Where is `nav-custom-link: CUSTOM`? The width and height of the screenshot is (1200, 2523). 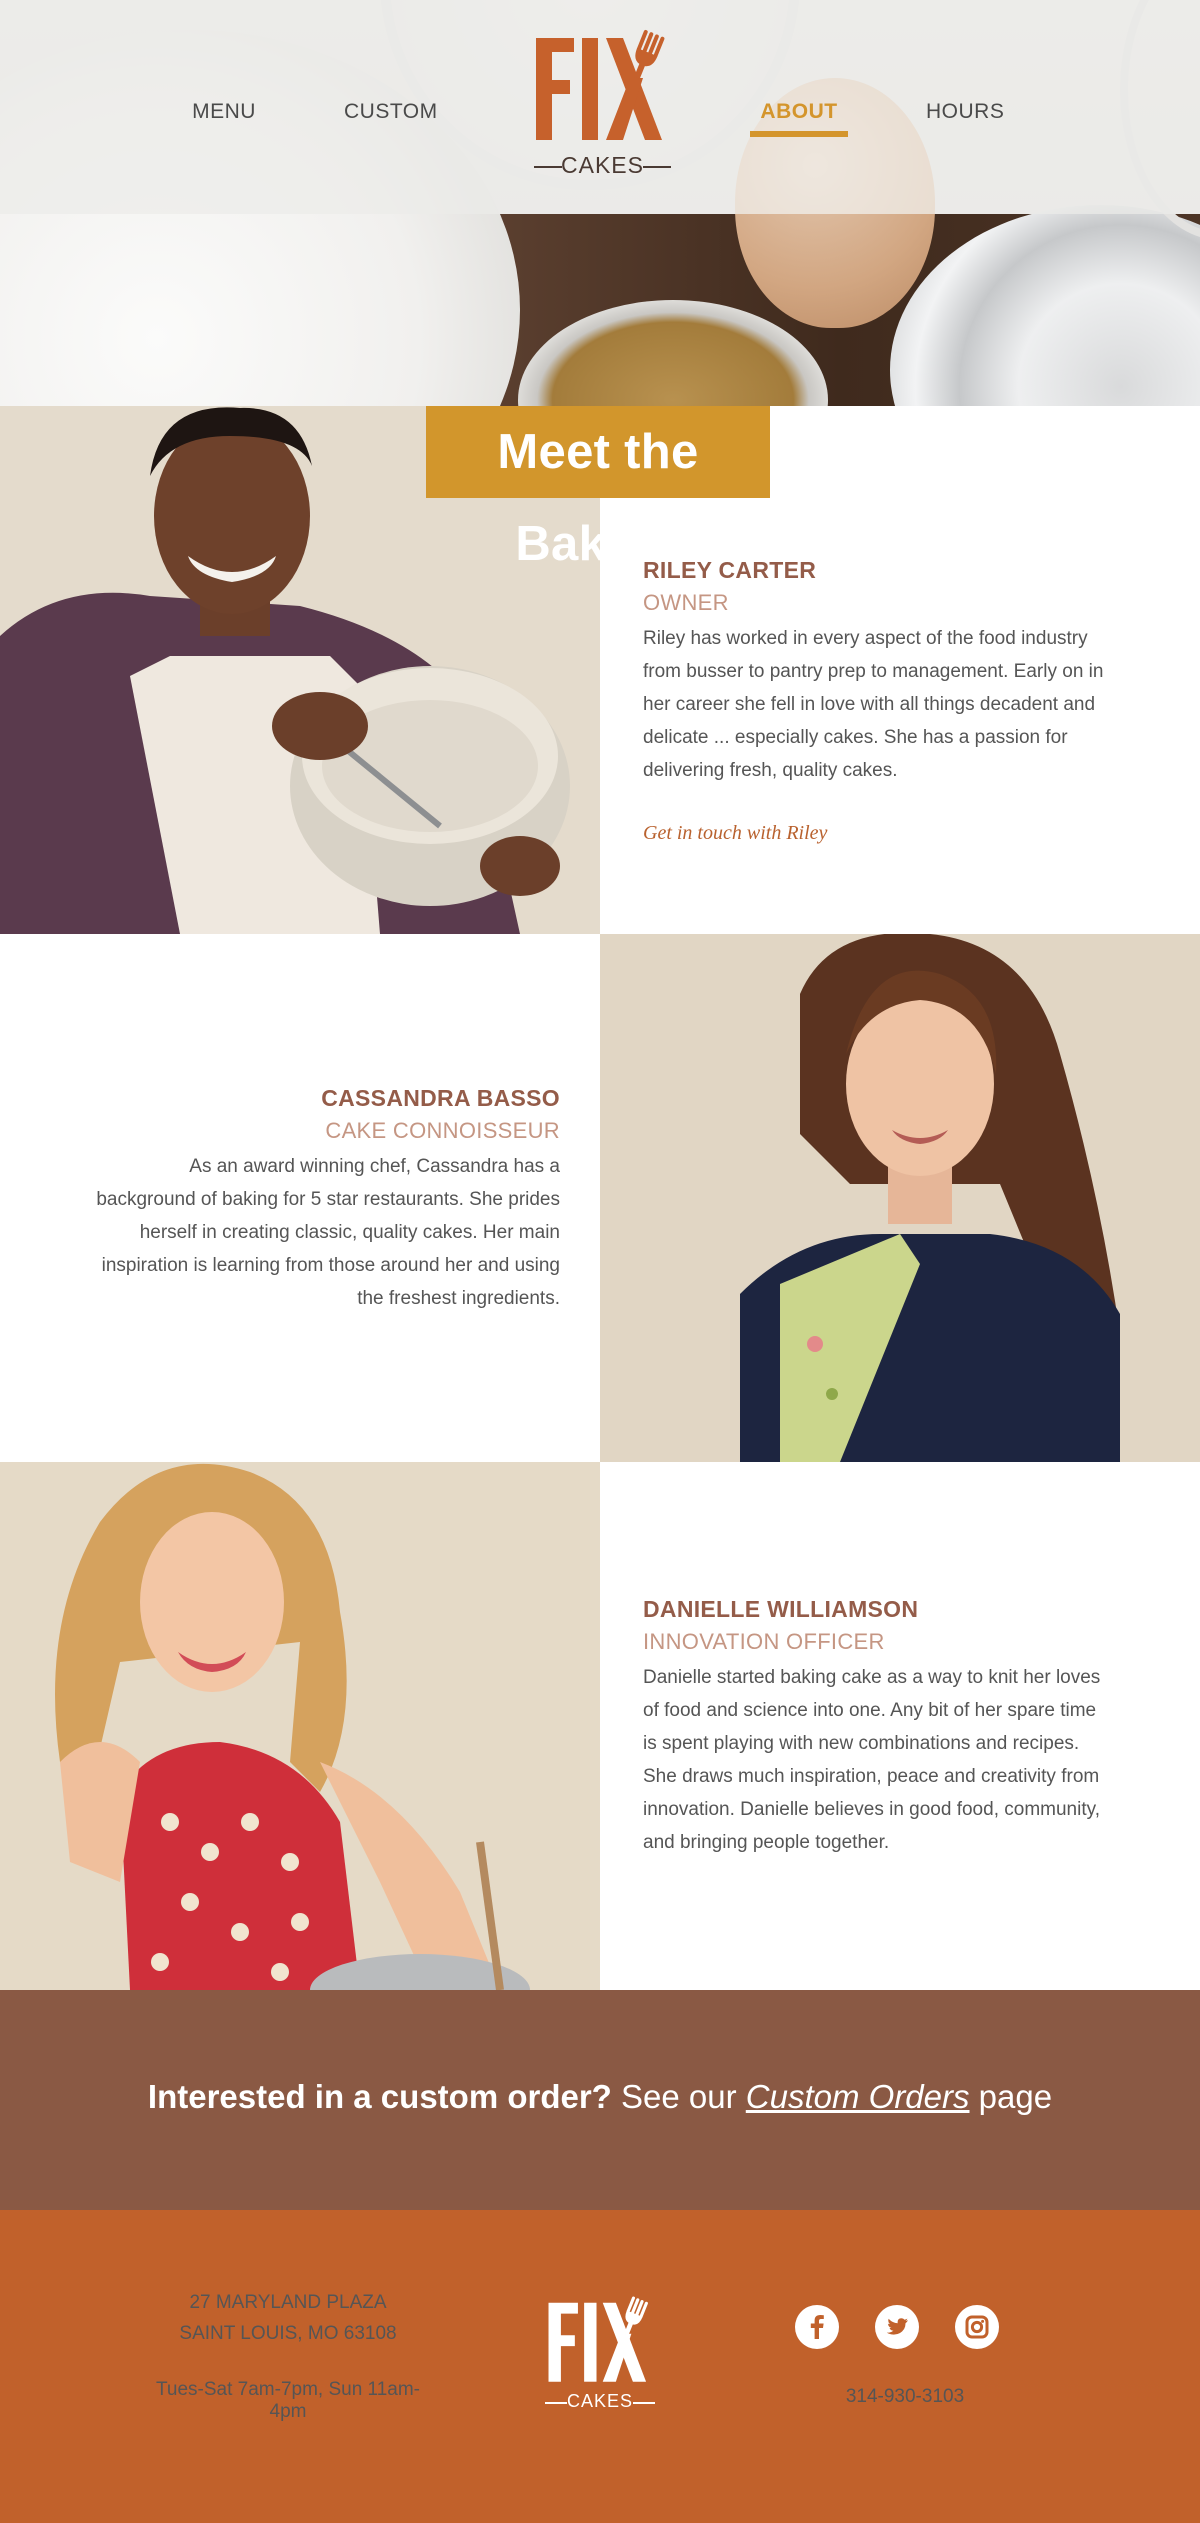
nav-custom-link: CUSTOM is located at coordinates (390, 112).